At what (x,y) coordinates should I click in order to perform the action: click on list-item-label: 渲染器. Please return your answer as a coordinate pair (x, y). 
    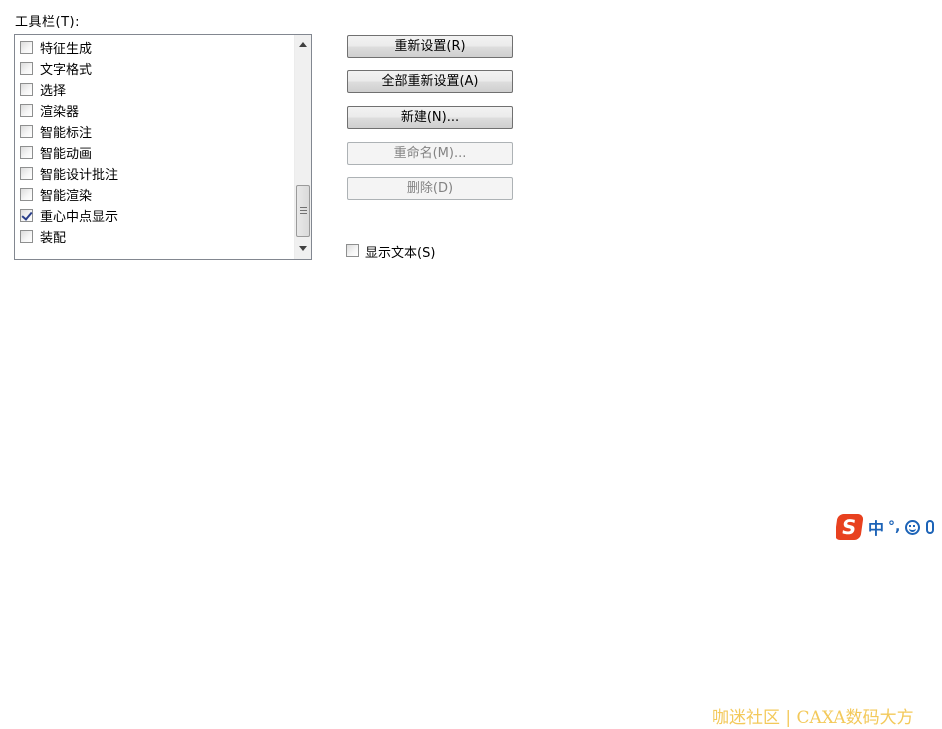
    Looking at the image, I should click on (60, 112).